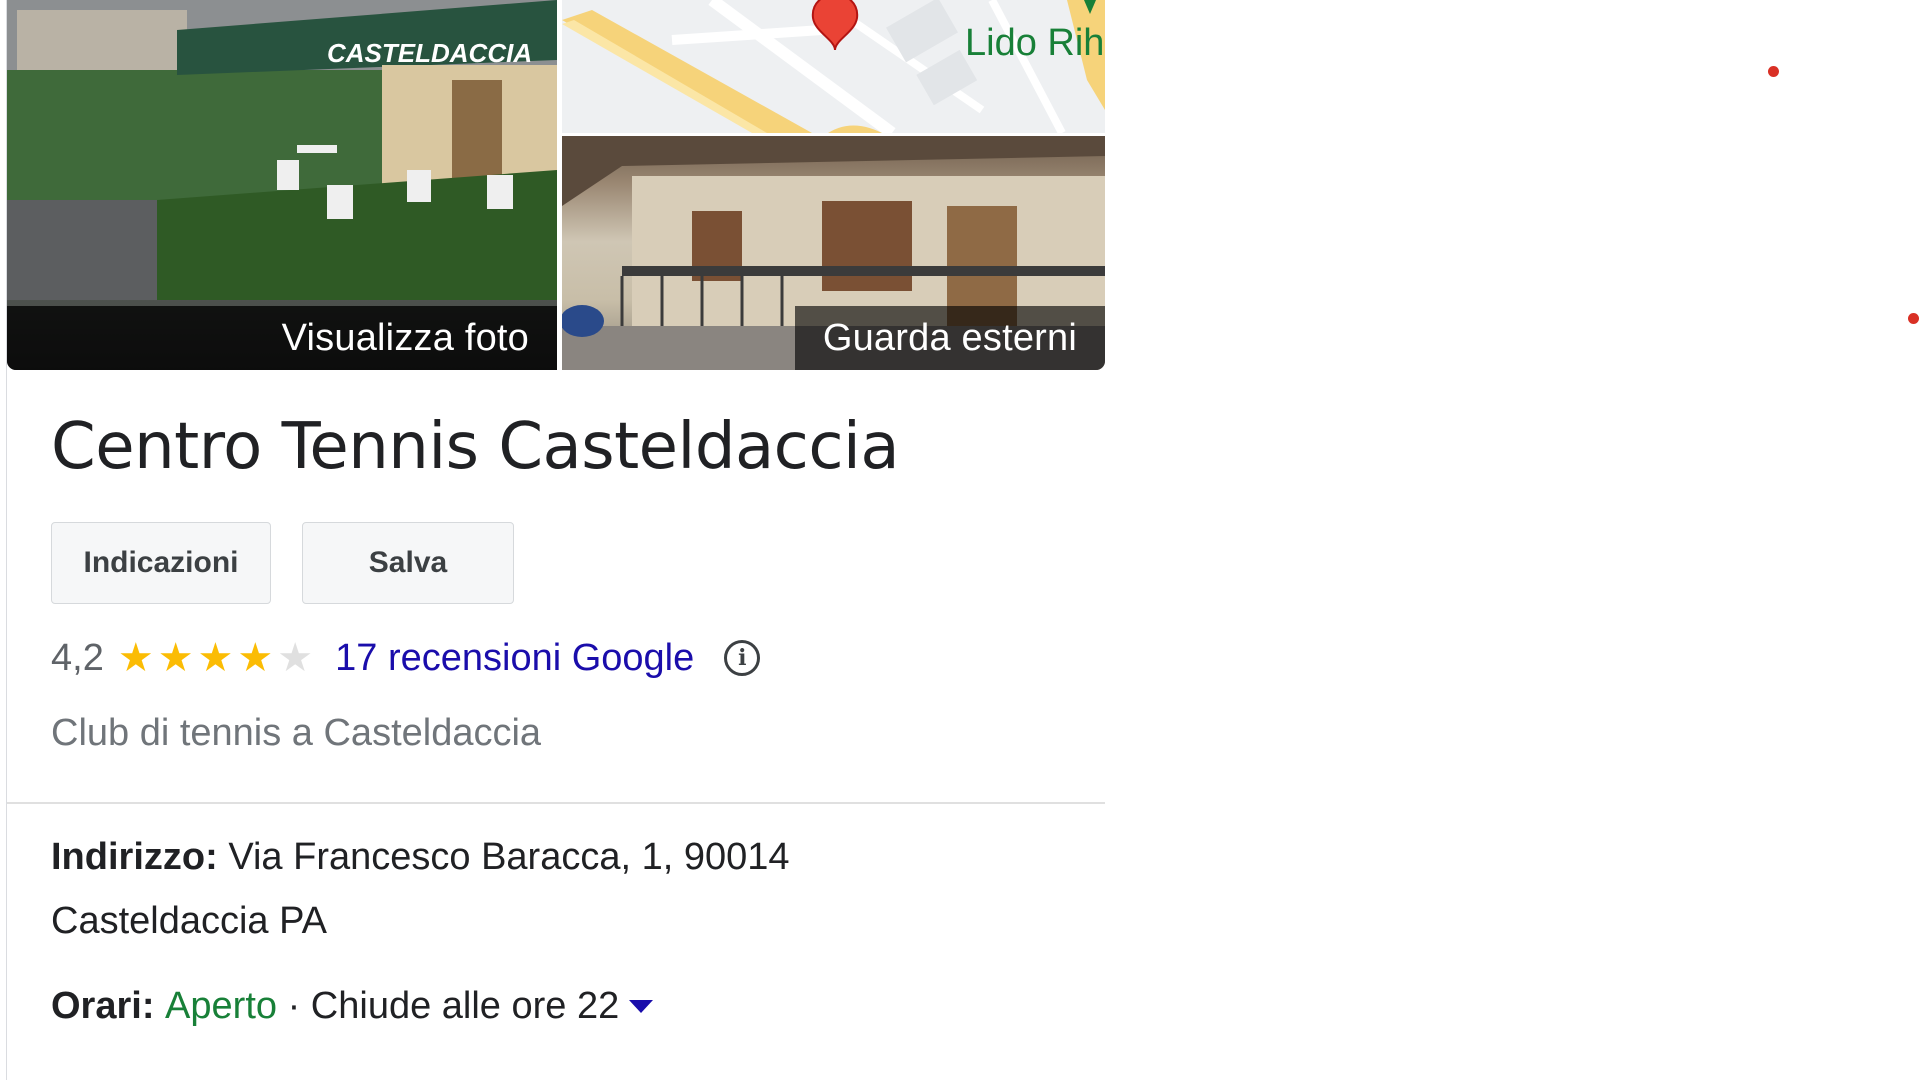  What do you see at coordinates (429, 53) in the screenshot?
I see `sign-text: CASTELDACCIA` at bounding box center [429, 53].